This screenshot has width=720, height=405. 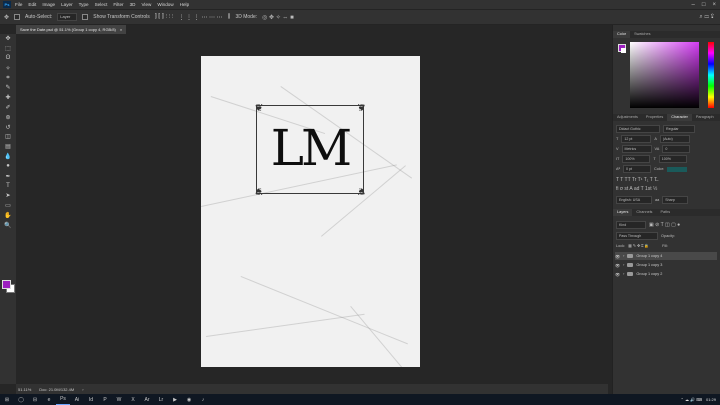 What do you see at coordinates (664, 75) in the screenshot?
I see `color-picker-field` at bounding box center [664, 75].